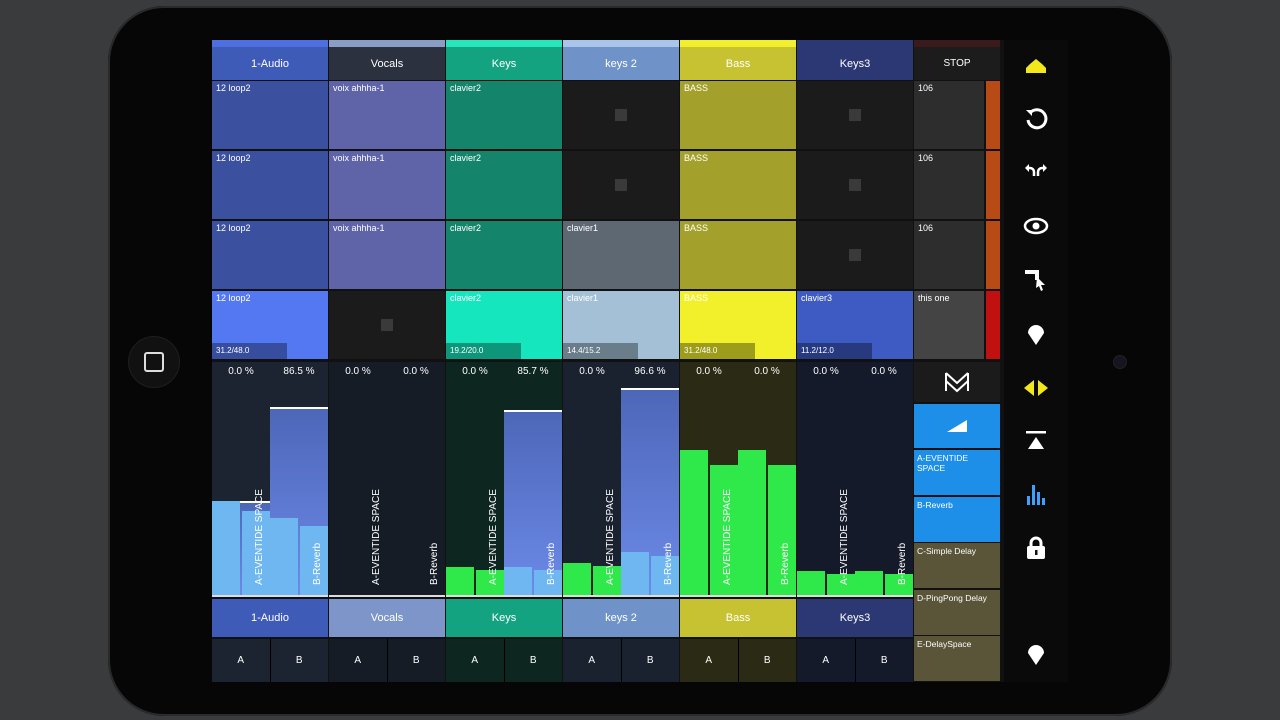  Describe the element at coordinates (387, 618) in the screenshot. I see `track-footer-name: Vocals` at that location.